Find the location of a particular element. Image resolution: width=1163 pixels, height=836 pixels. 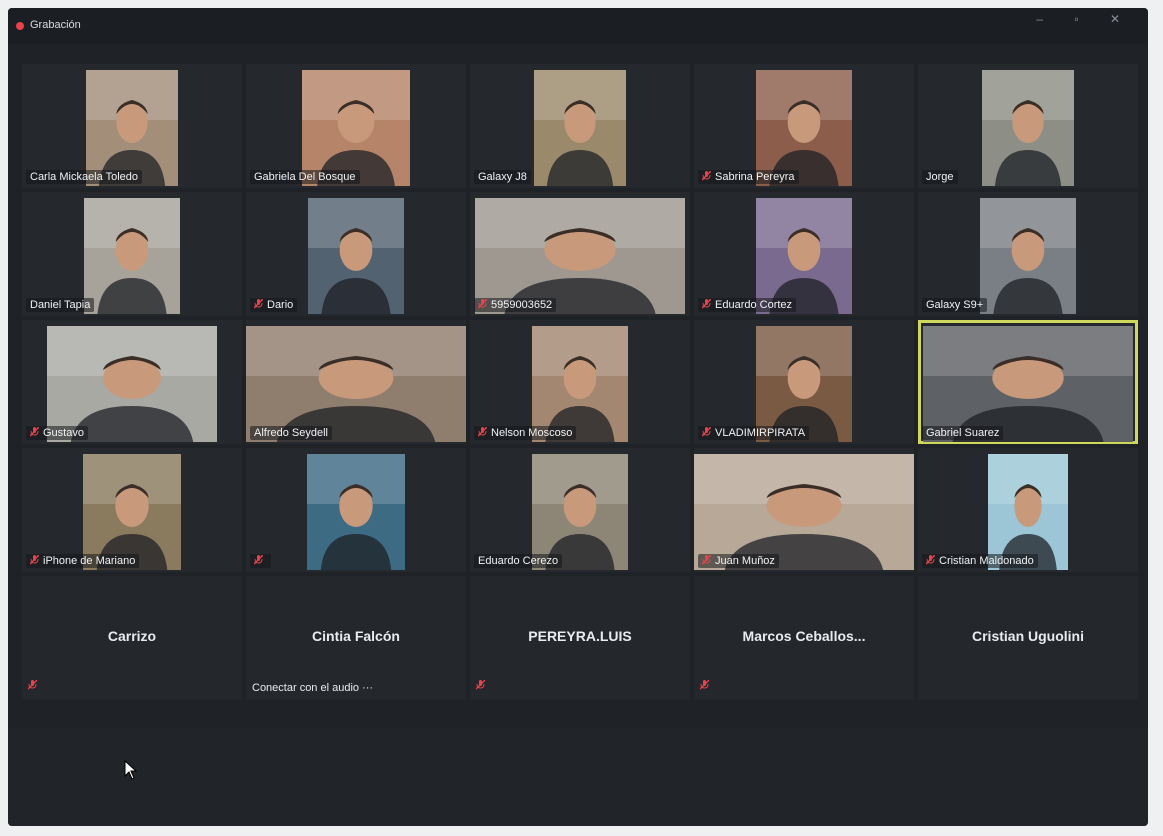

audio-only-tile: PEREYRA.LUIS is located at coordinates (580, 638).